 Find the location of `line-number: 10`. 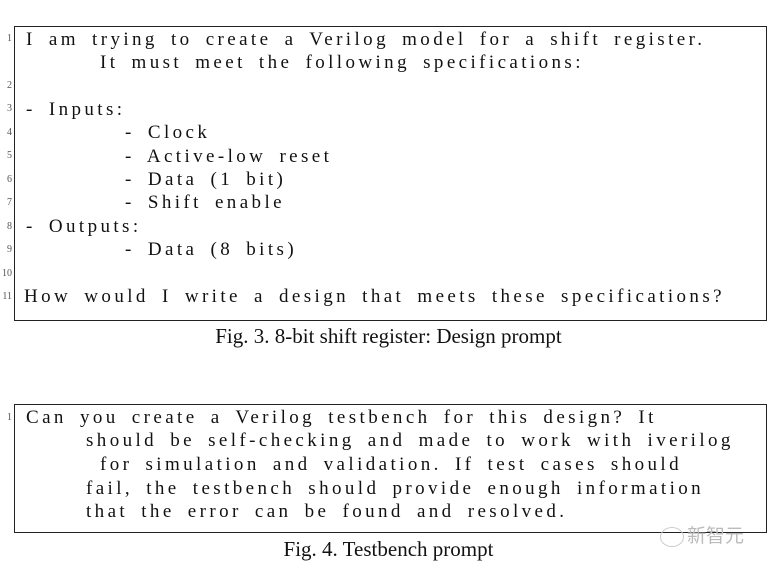

line-number: 10 is located at coordinates (7, 273).